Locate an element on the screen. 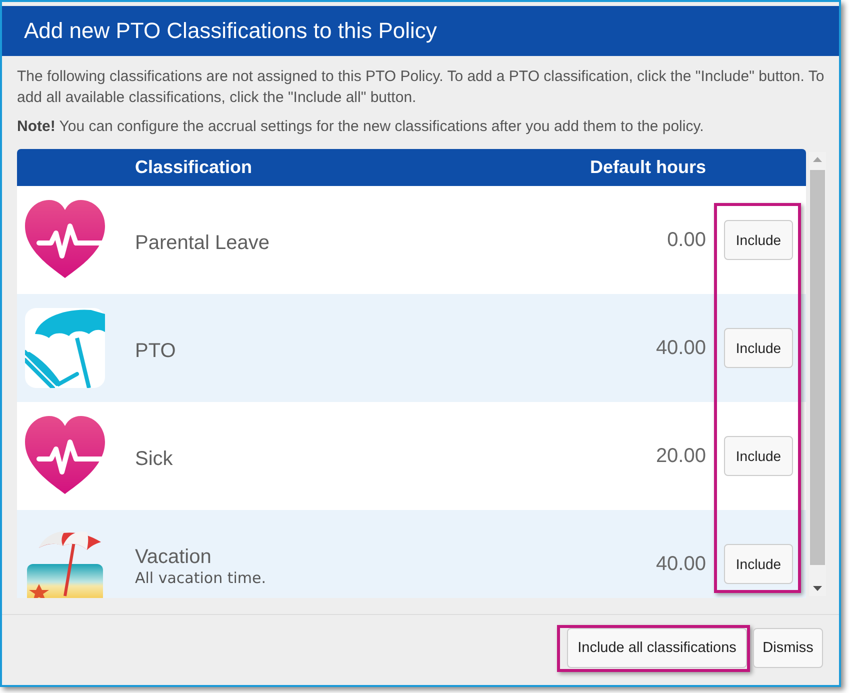 This screenshot has height=693, width=851. classification-description: All vacation time. is located at coordinates (201, 578).